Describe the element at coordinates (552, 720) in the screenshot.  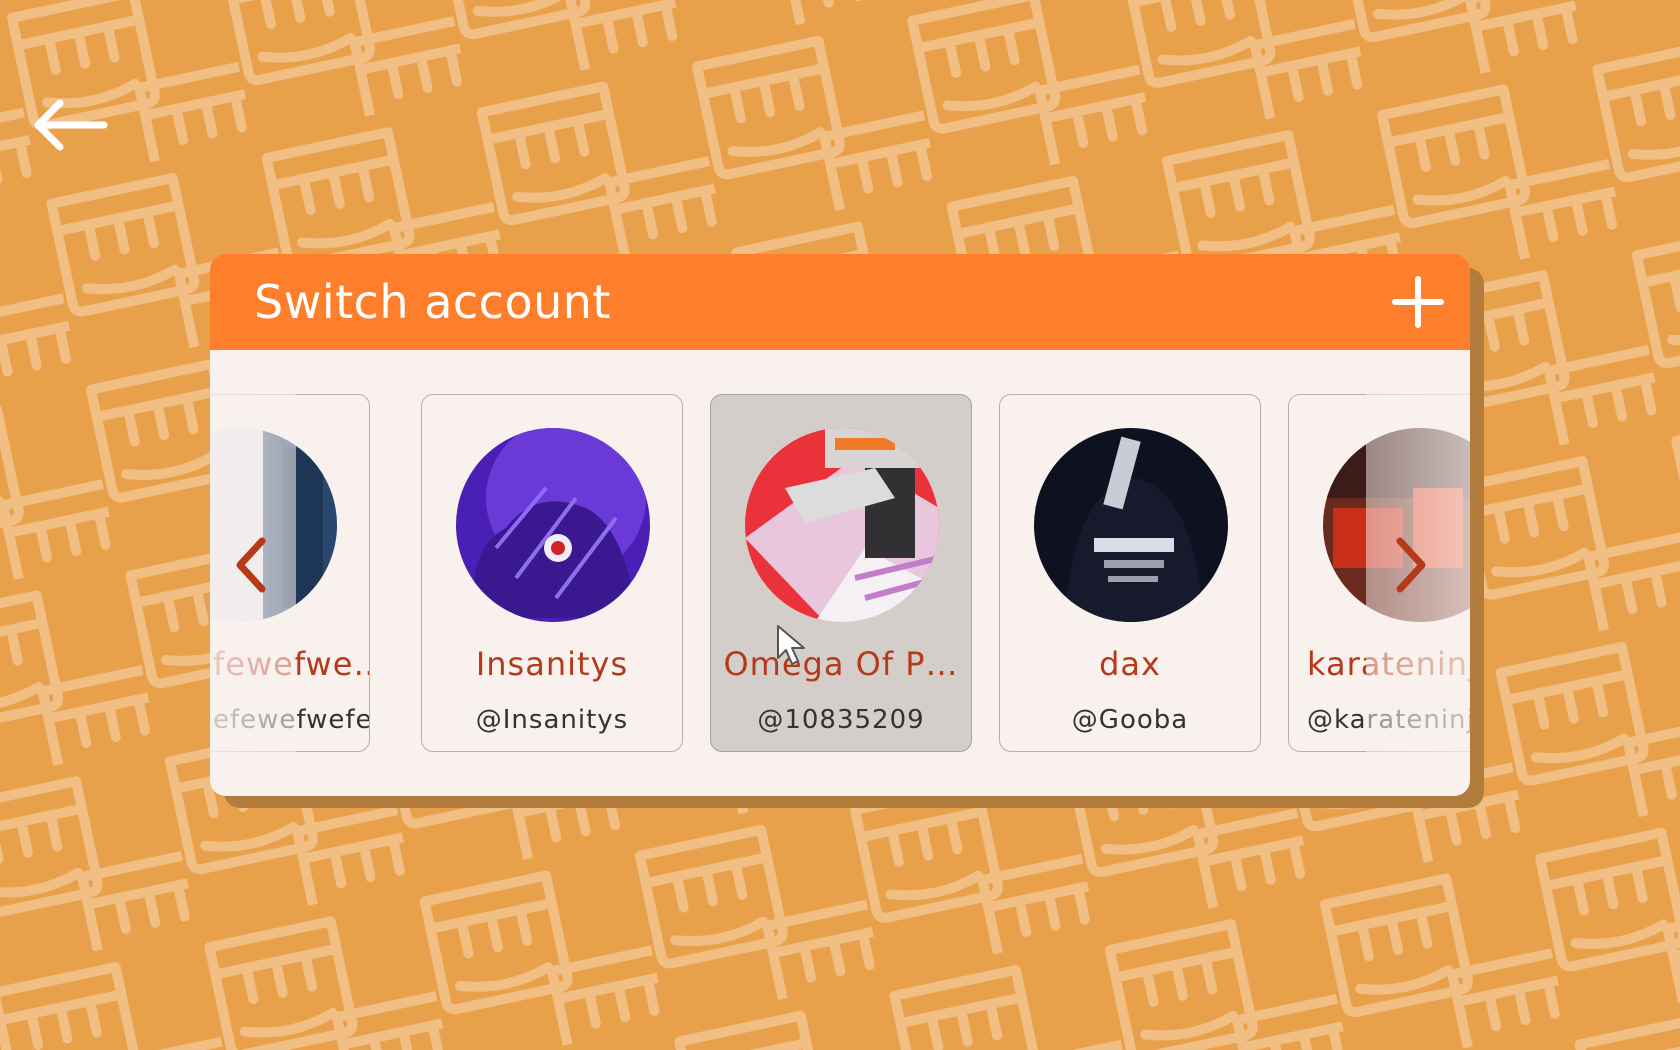
I see `account-handle: @Insanitys` at that location.